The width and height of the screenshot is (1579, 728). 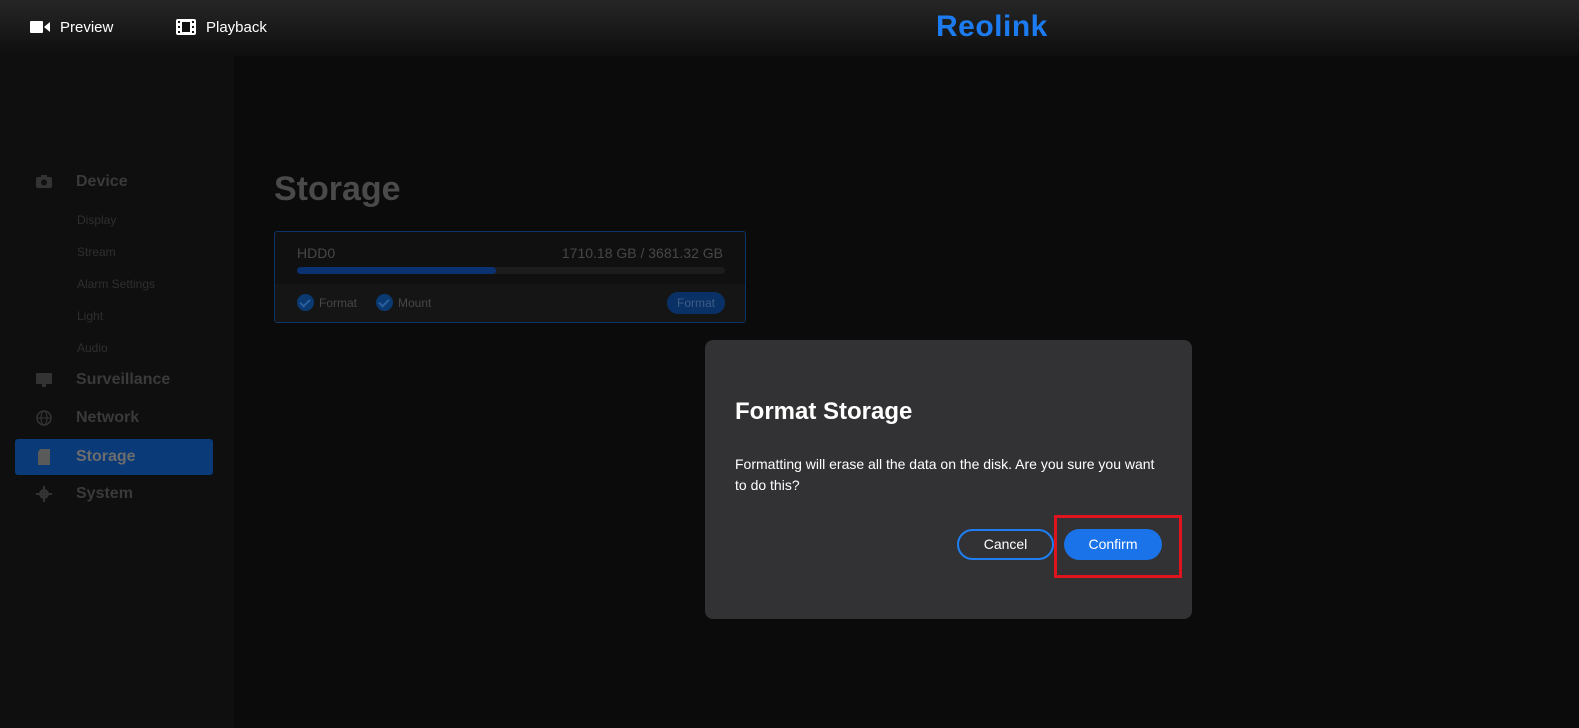 What do you see at coordinates (695, 303) in the screenshot?
I see `format-button: Format` at bounding box center [695, 303].